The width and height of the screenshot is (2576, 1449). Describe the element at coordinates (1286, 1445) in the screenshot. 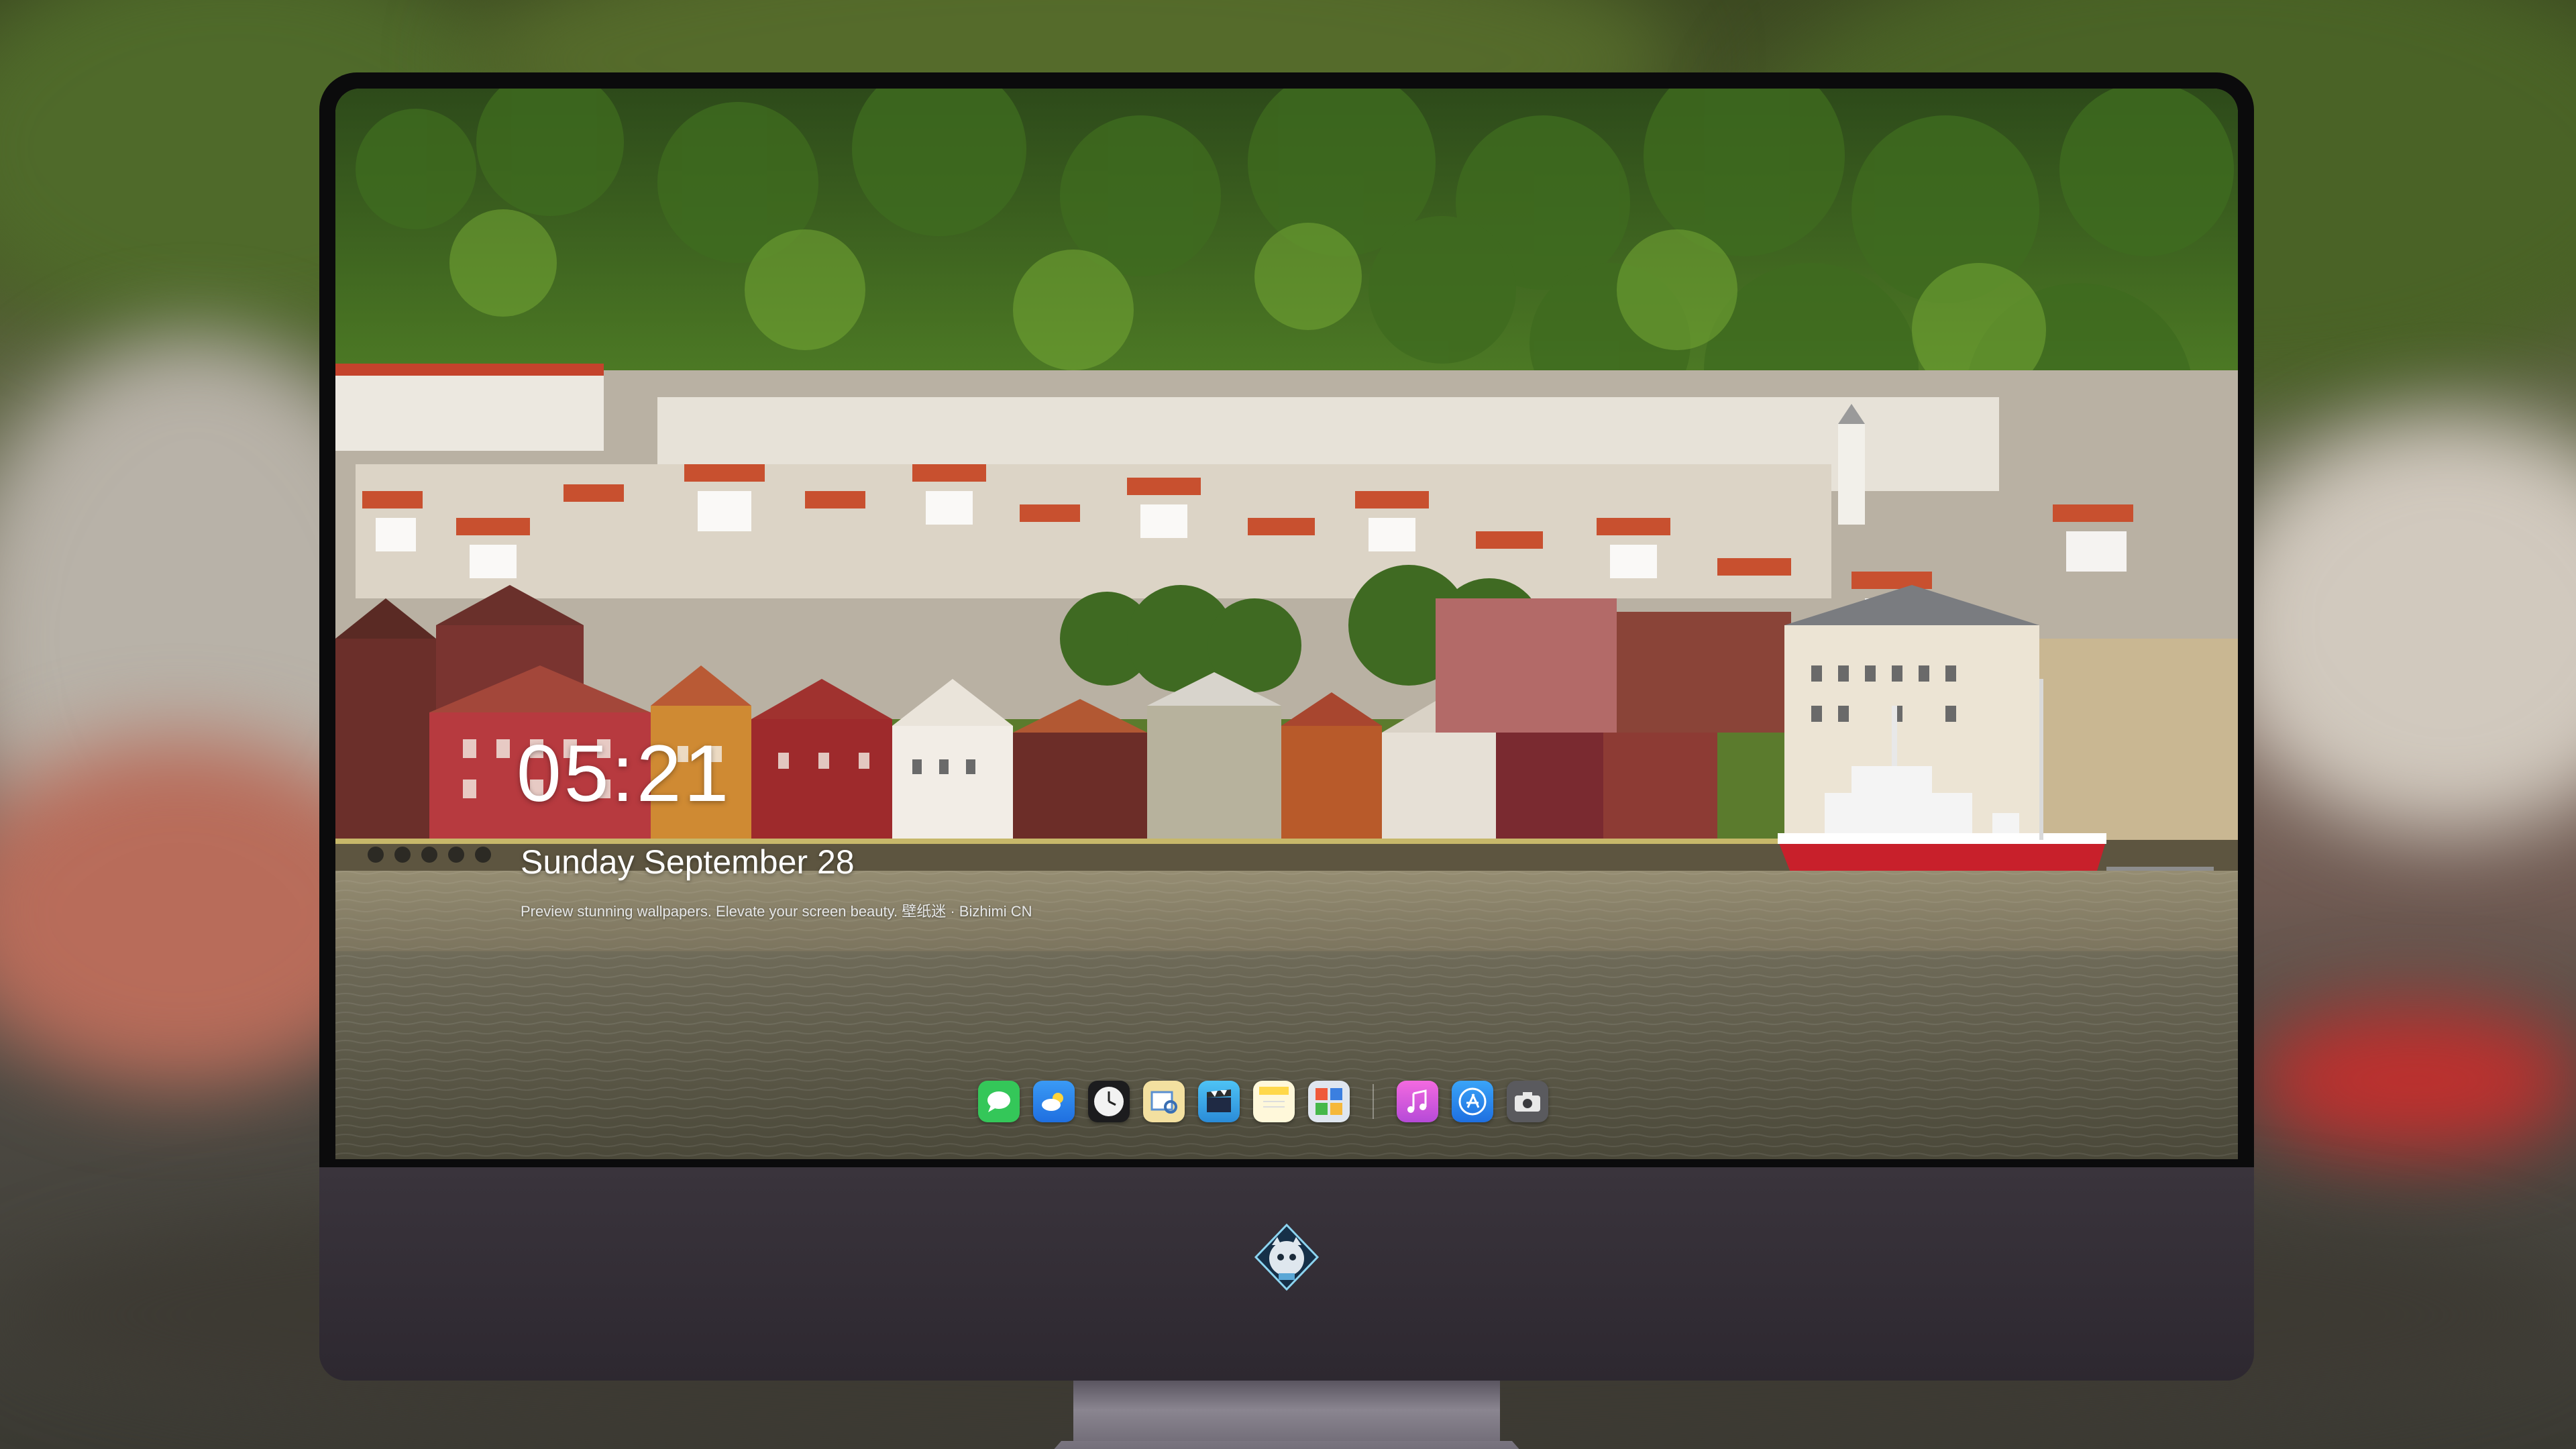

I see `monitor-stand-base` at that location.